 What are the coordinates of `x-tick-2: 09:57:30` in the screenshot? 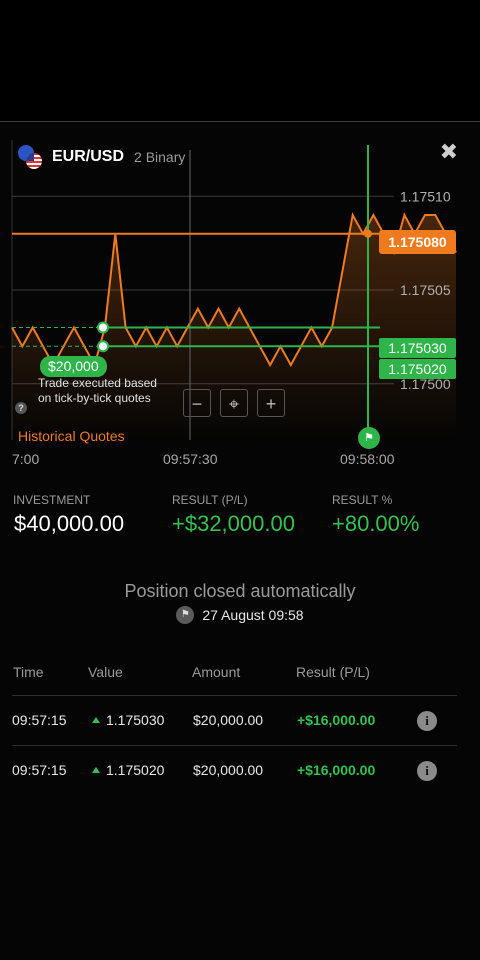 It's located at (190, 459).